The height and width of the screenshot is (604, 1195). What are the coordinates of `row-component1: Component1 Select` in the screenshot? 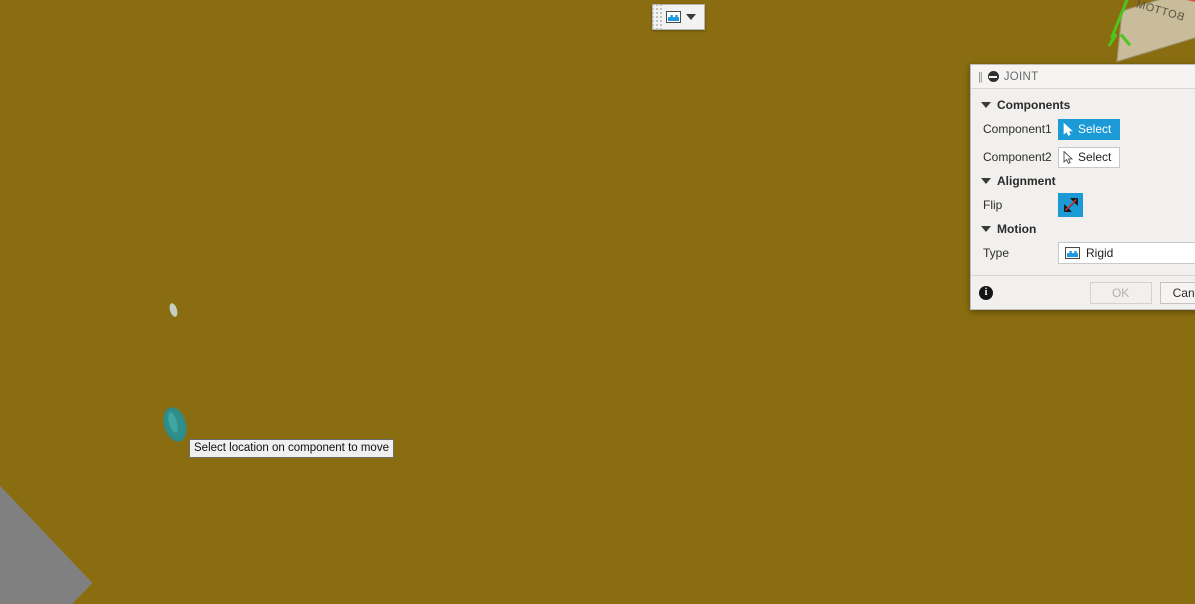 It's located at (1083, 129).